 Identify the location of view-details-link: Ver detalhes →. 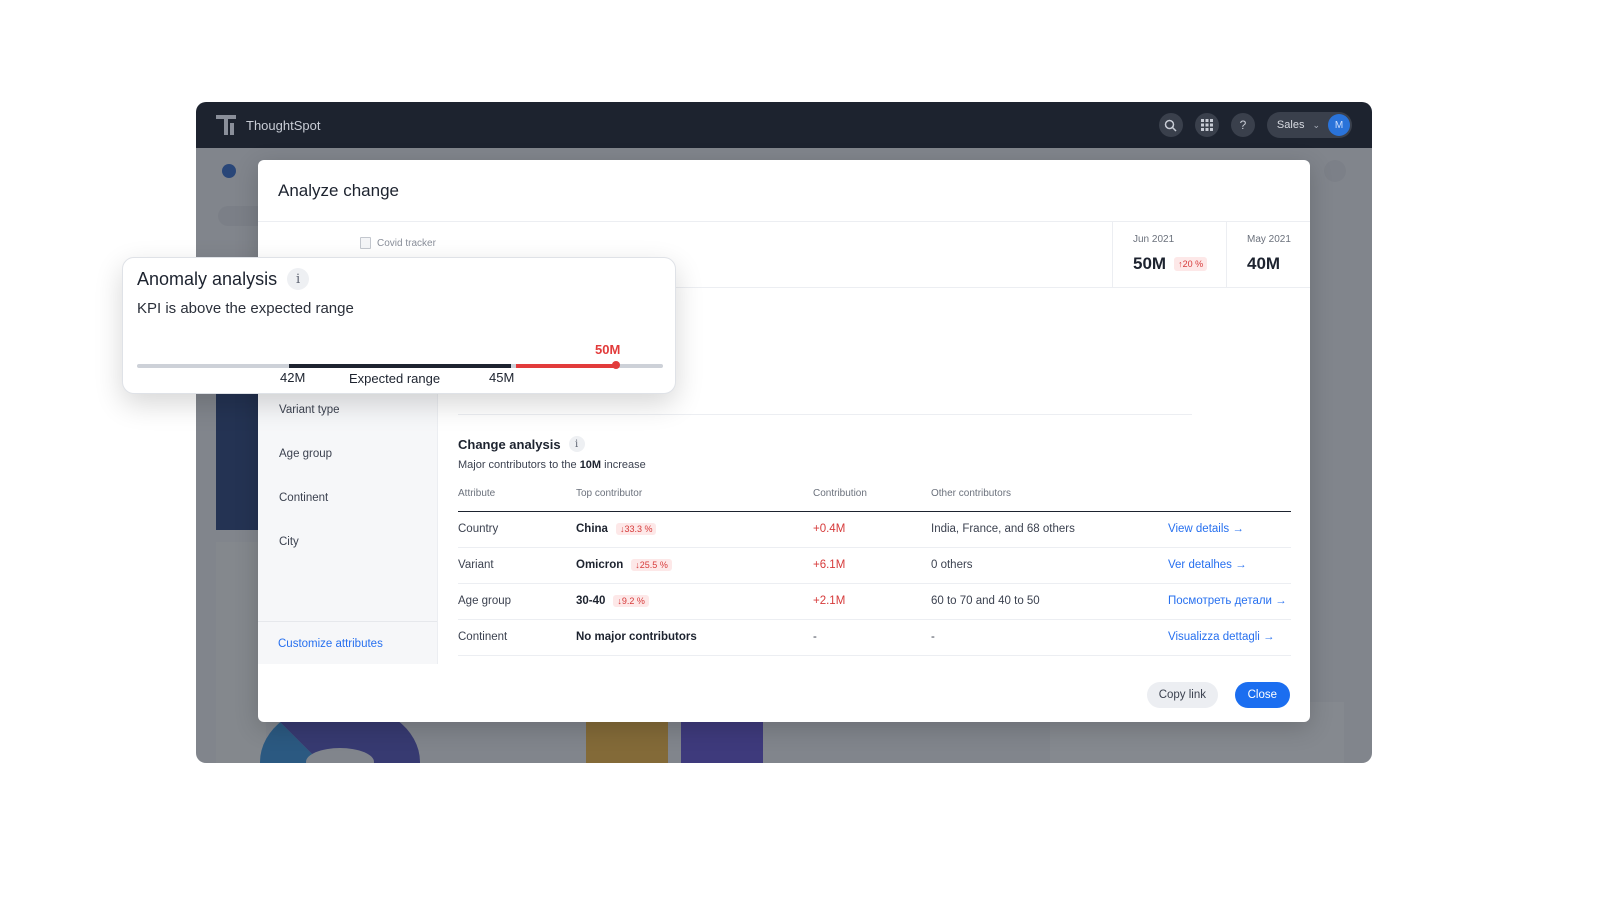
(1207, 565).